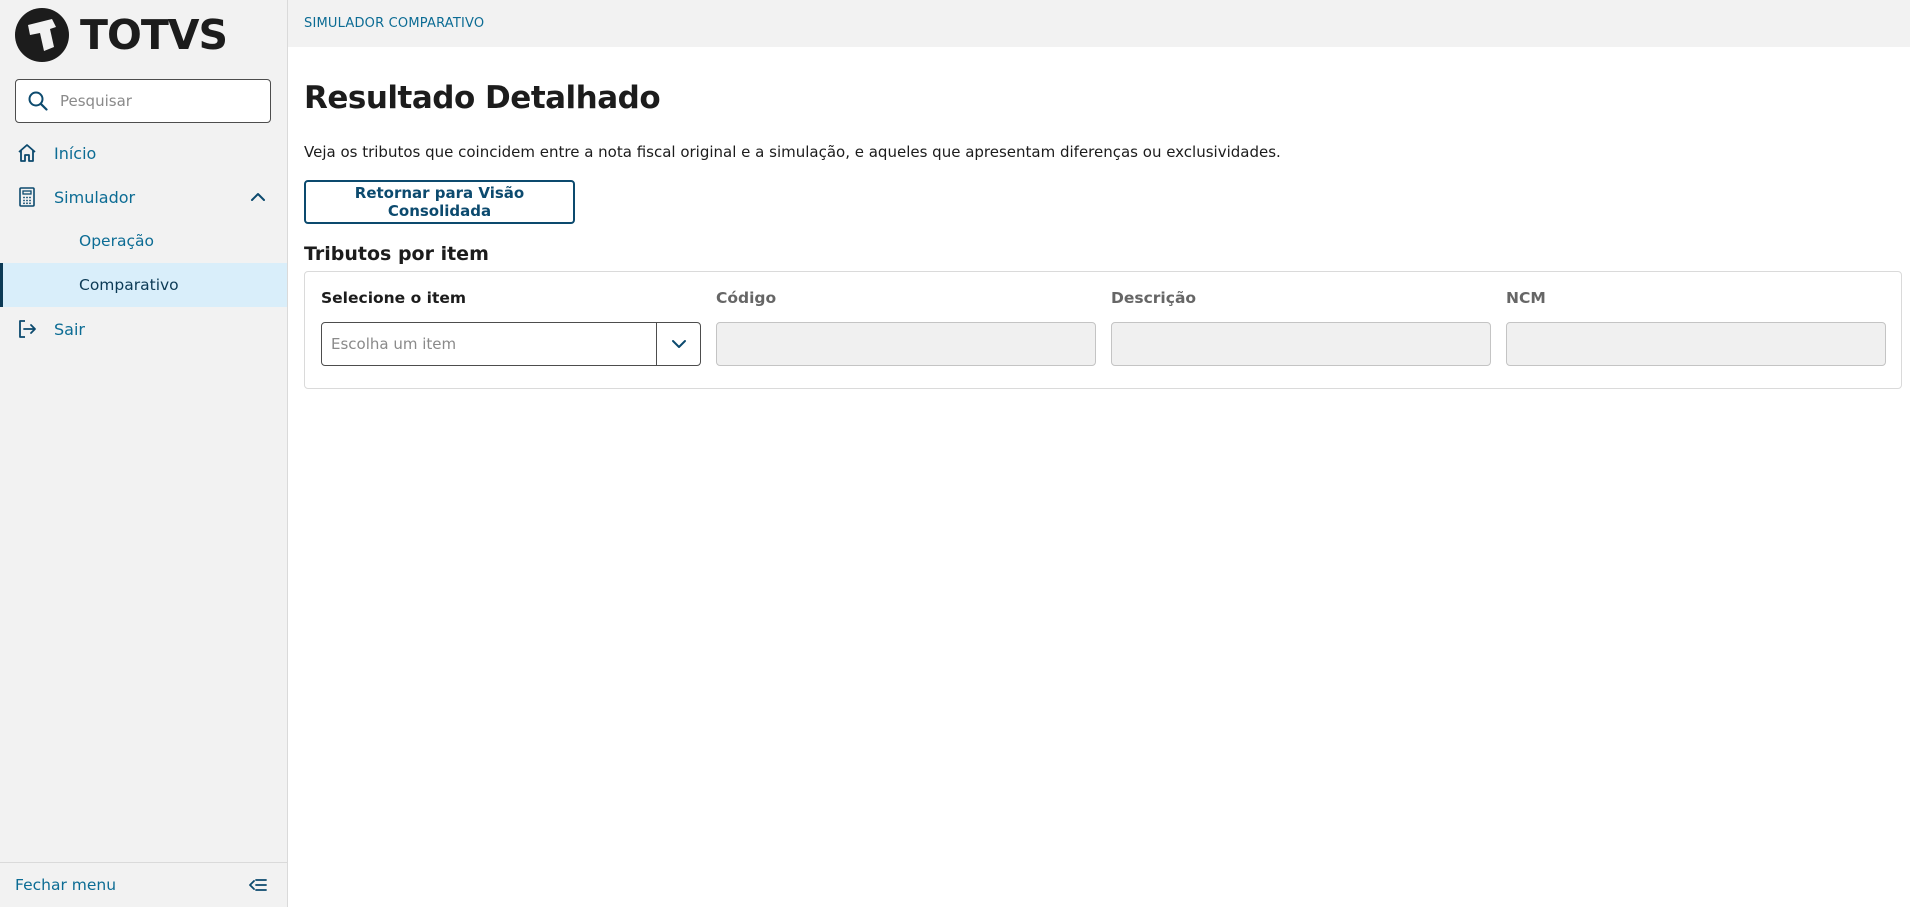  Describe the element at coordinates (66, 885) in the screenshot. I see `close-menu-label: Fechar menu` at that location.